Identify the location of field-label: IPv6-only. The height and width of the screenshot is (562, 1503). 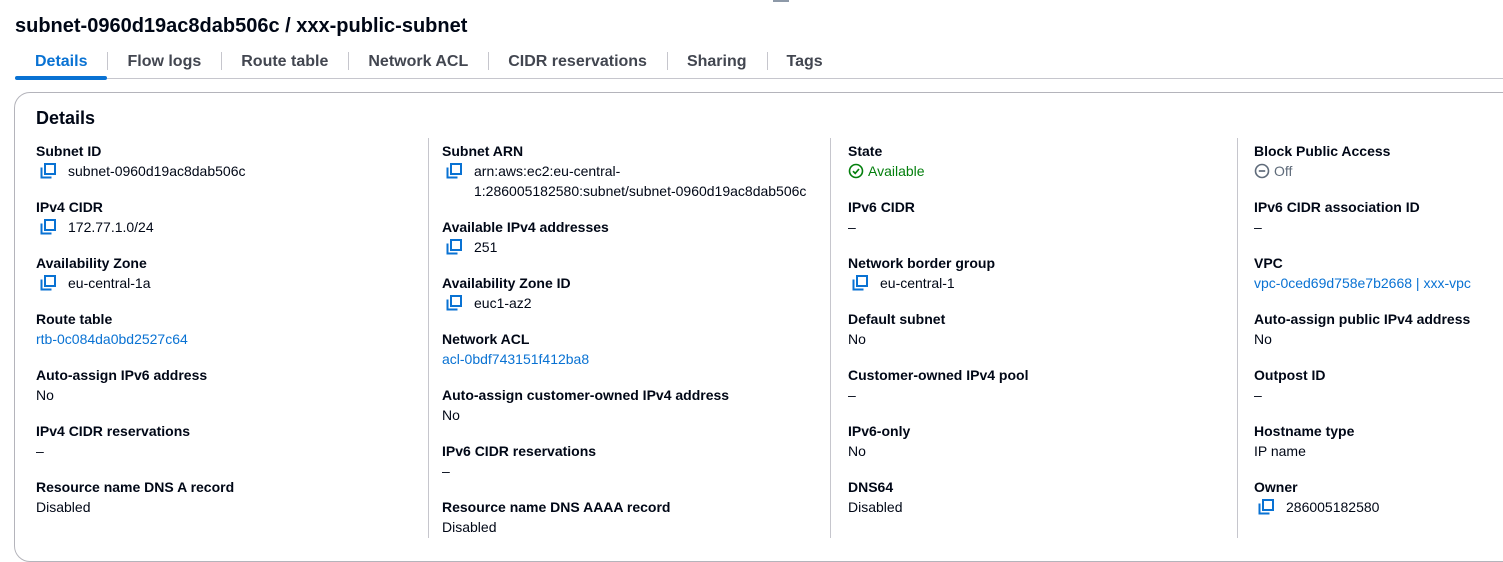
(879, 431).